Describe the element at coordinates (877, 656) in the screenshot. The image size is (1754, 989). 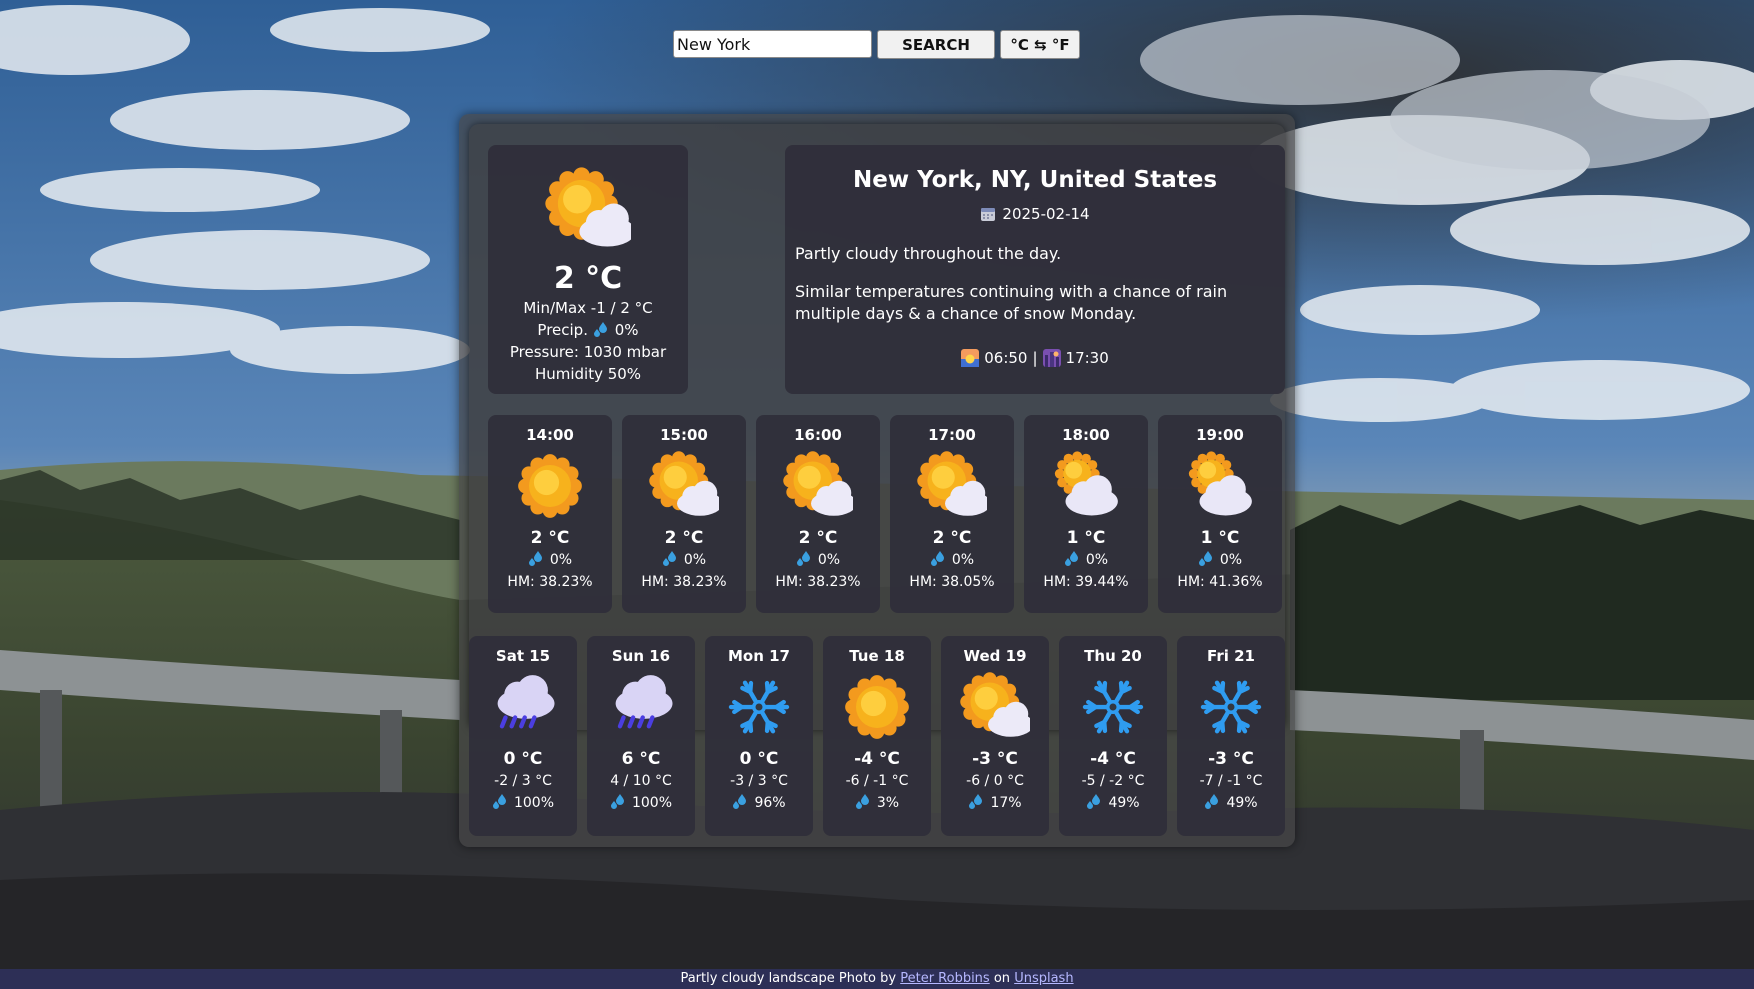
I see `day-label: Tue 18` at that location.